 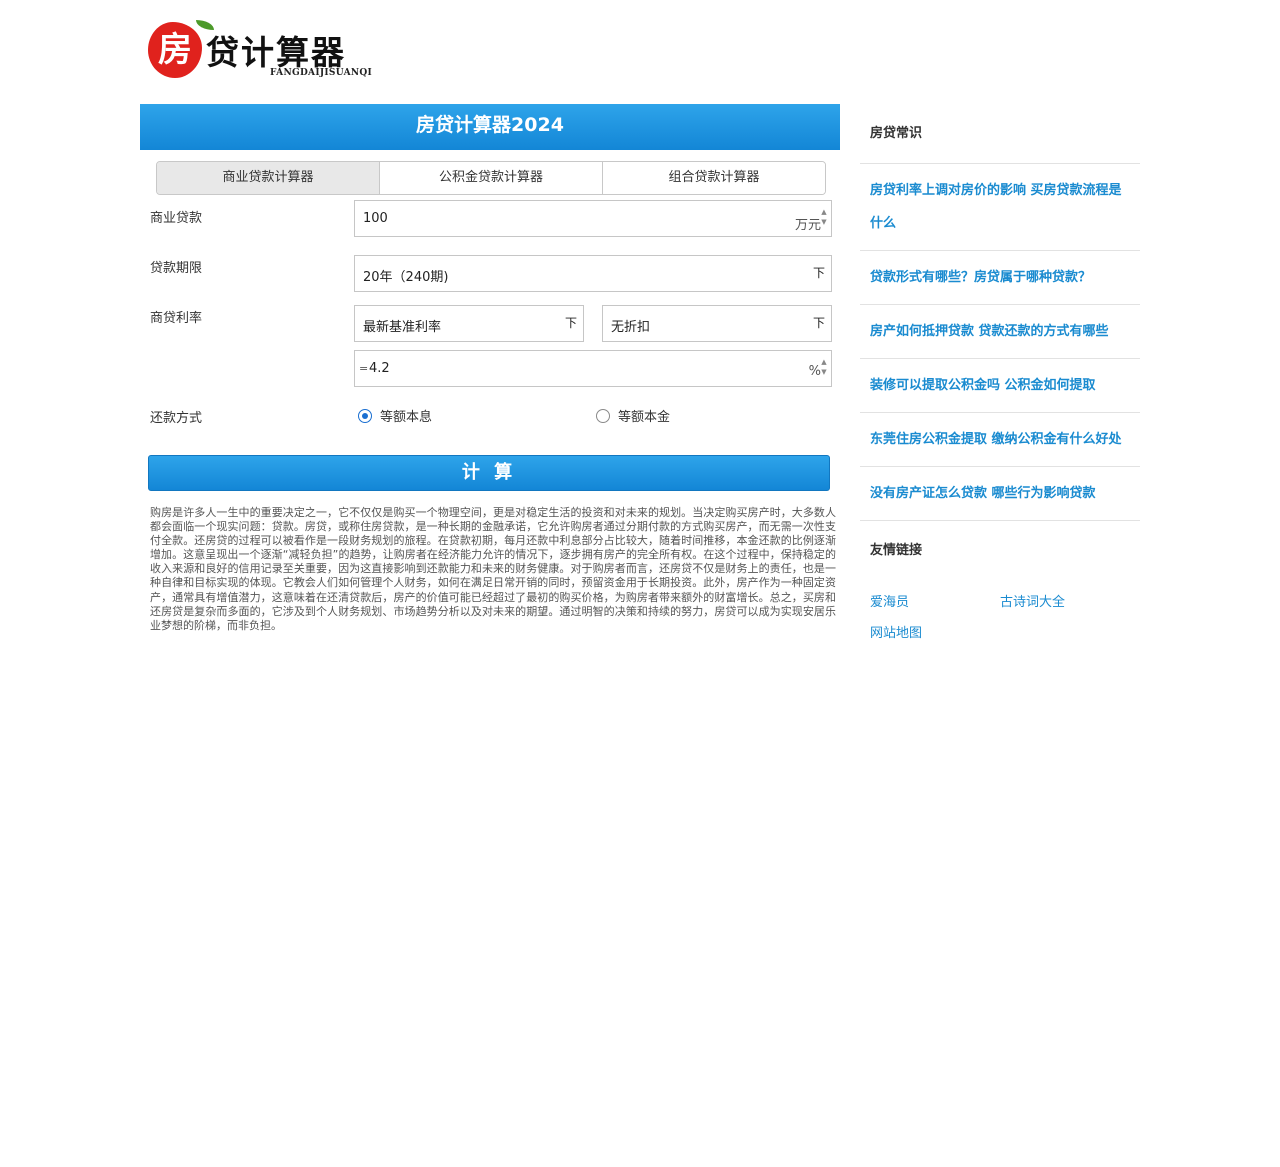 I want to click on loan-amount-value: 100, so click(x=375, y=218).